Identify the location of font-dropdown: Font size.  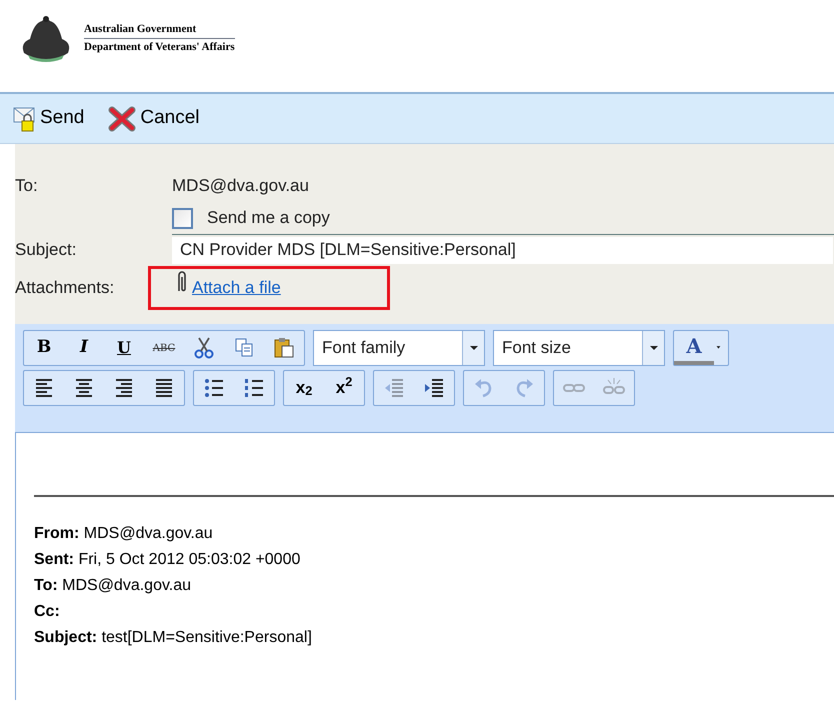
(579, 348).